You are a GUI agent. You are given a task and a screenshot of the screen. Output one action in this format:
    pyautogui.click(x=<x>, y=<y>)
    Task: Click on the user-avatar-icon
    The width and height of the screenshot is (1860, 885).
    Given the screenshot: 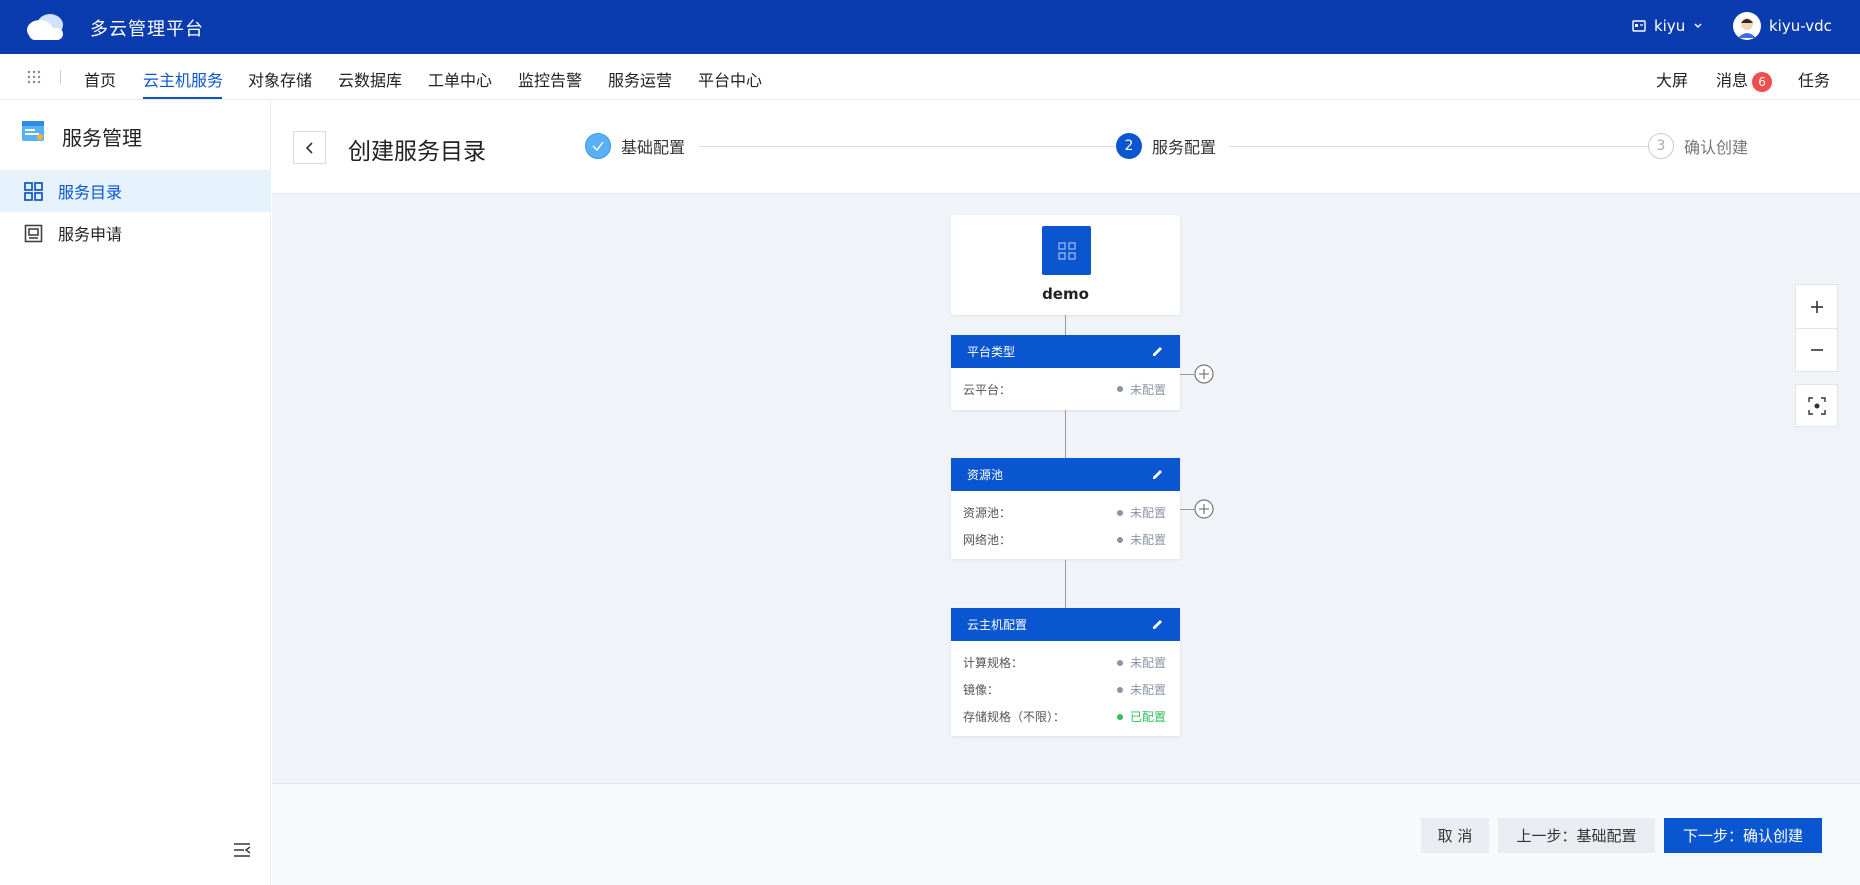 What is the action you would take?
    pyautogui.click(x=1747, y=28)
    